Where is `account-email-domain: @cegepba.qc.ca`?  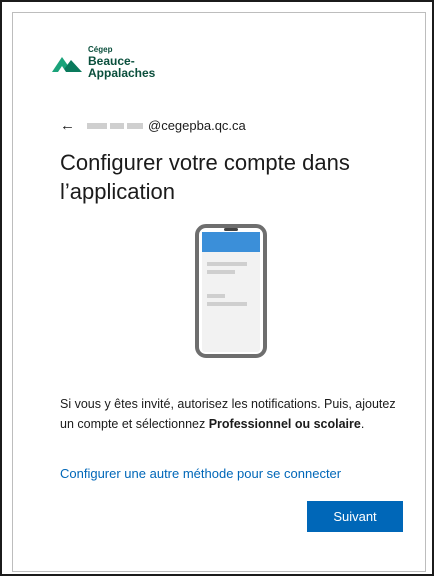
account-email-domain: @cegepba.qc.ca is located at coordinates (197, 125).